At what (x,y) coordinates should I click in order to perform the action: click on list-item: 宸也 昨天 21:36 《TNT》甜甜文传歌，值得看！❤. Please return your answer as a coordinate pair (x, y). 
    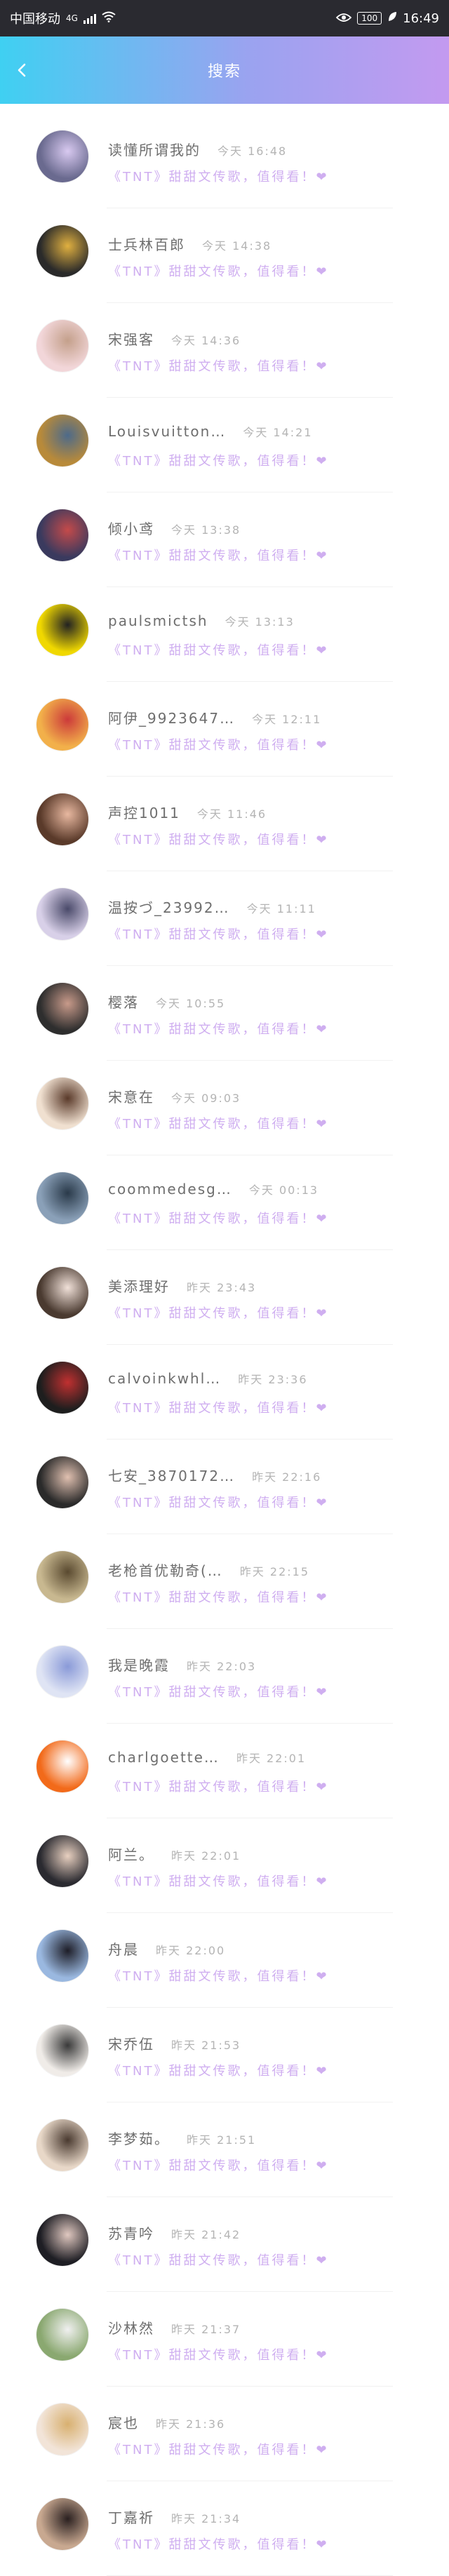
    Looking at the image, I should click on (224, 2434).